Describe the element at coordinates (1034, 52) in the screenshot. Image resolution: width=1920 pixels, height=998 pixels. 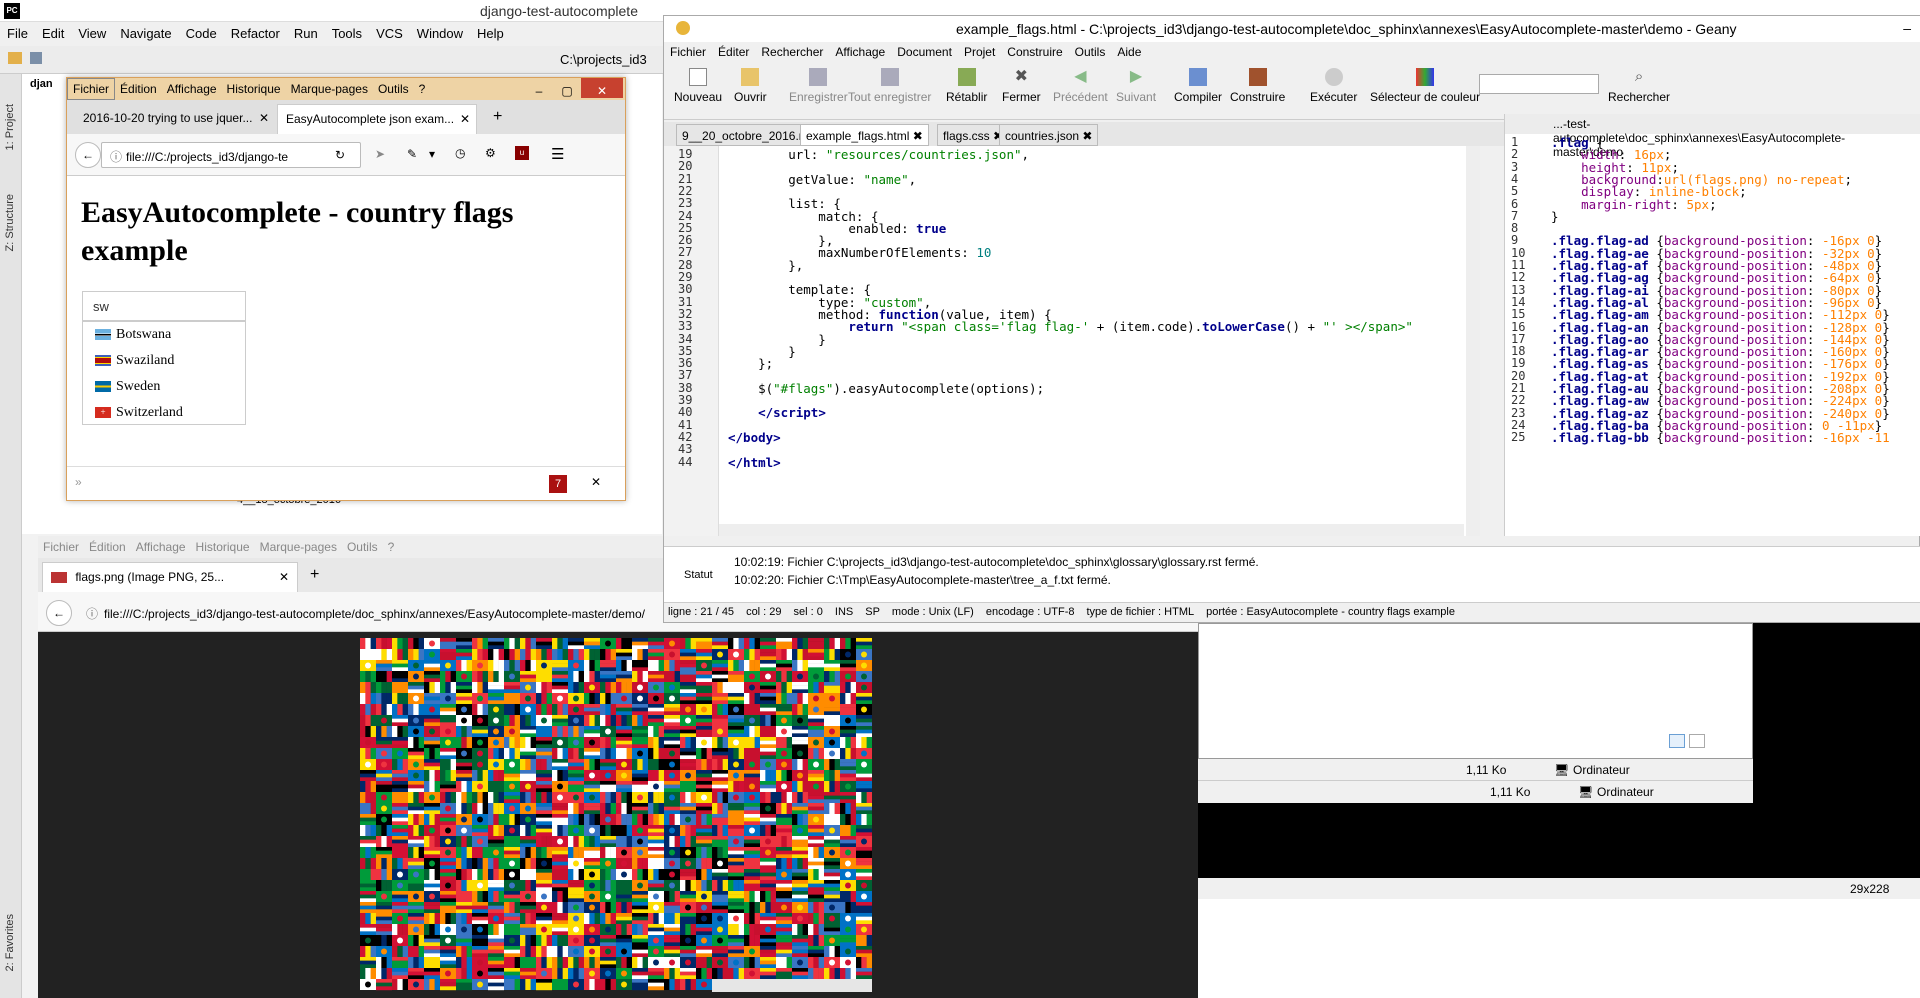
I see `g-menu-construire: Construire` at that location.